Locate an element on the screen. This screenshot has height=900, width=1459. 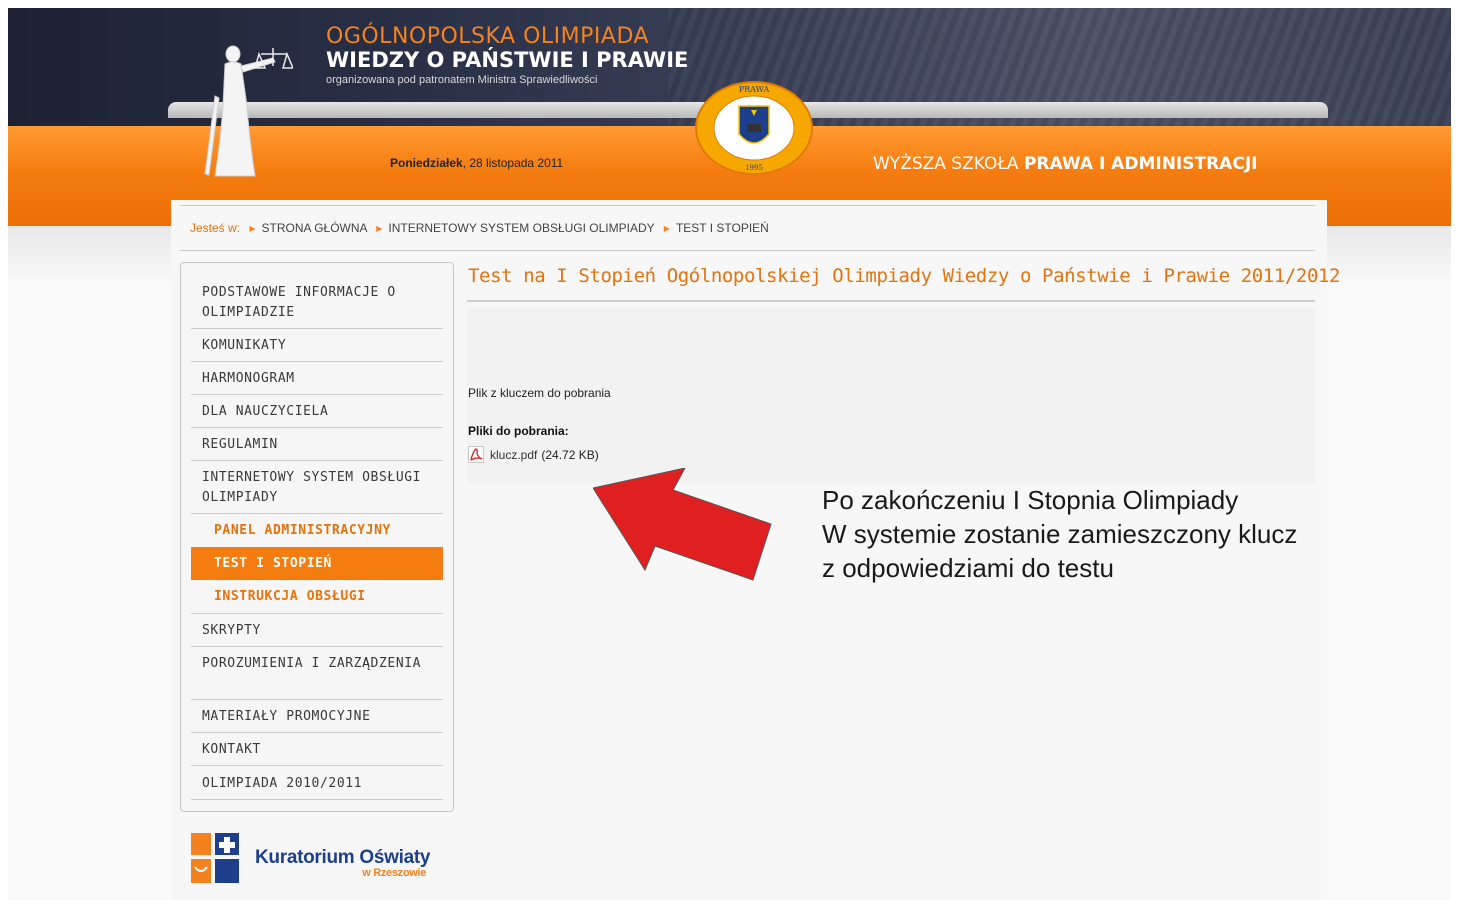
kuratorium-mark-icon is located at coordinates (215, 858).